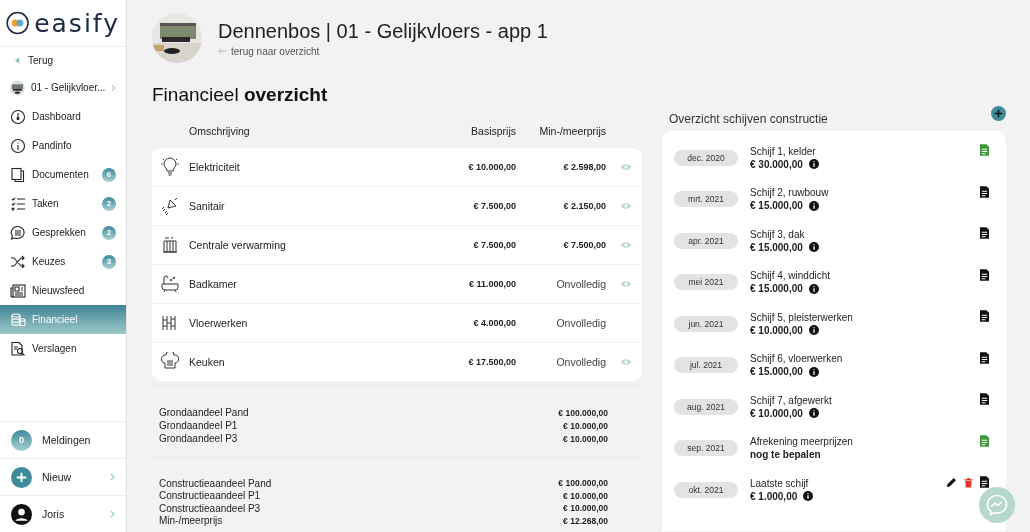  What do you see at coordinates (109, 261) in the screenshot?
I see `count-badge: 3` at bounding box center [109, 261].